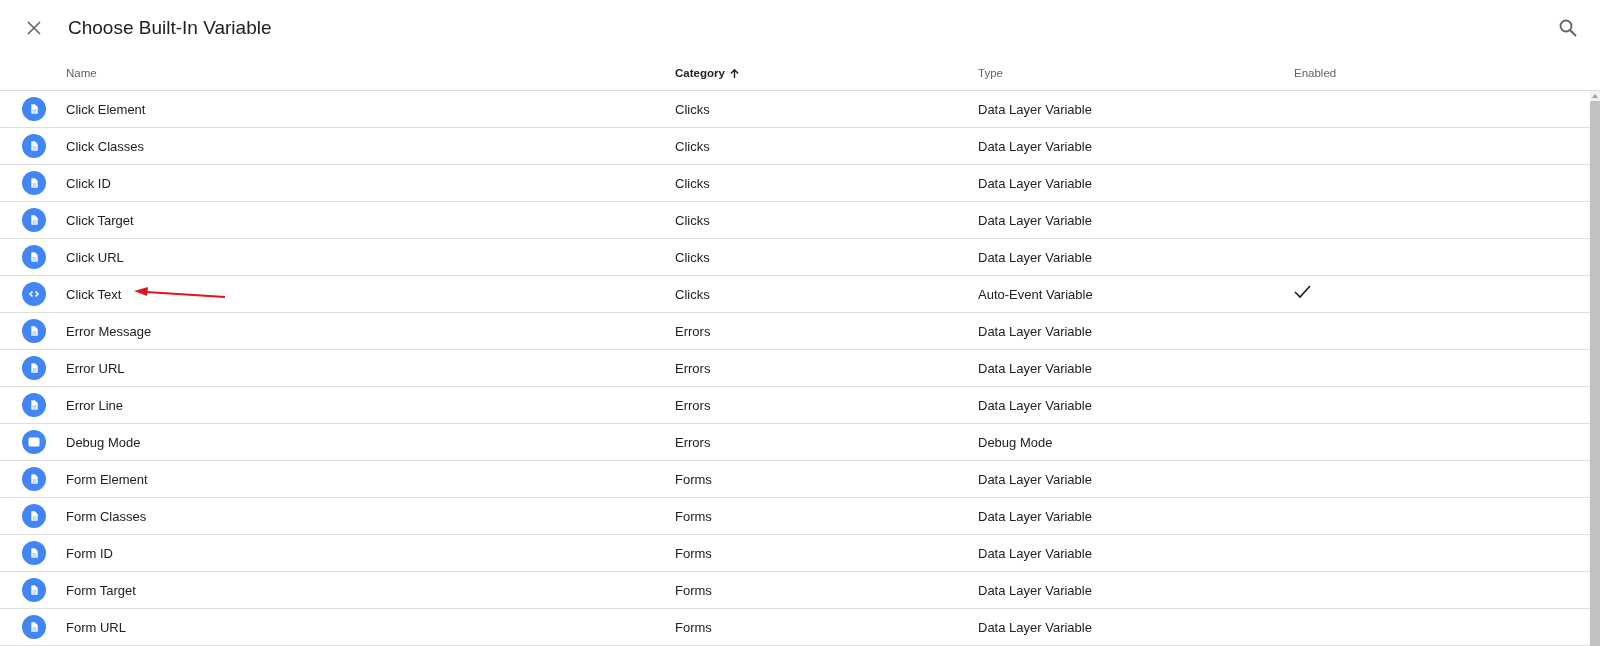 Image resolution: width=1600 pixels, height=646 pixels. I want to click on column-header: Category, so click(707, 73).